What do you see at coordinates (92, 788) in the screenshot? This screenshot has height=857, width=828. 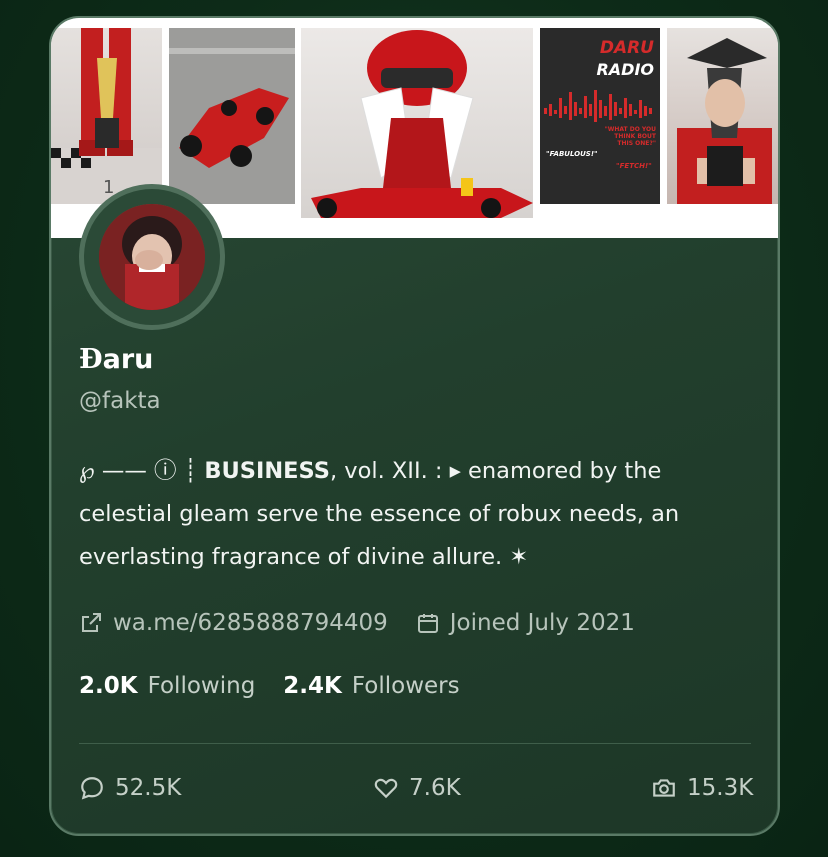 I see `comment-icon` at bounding box center [92, 788].